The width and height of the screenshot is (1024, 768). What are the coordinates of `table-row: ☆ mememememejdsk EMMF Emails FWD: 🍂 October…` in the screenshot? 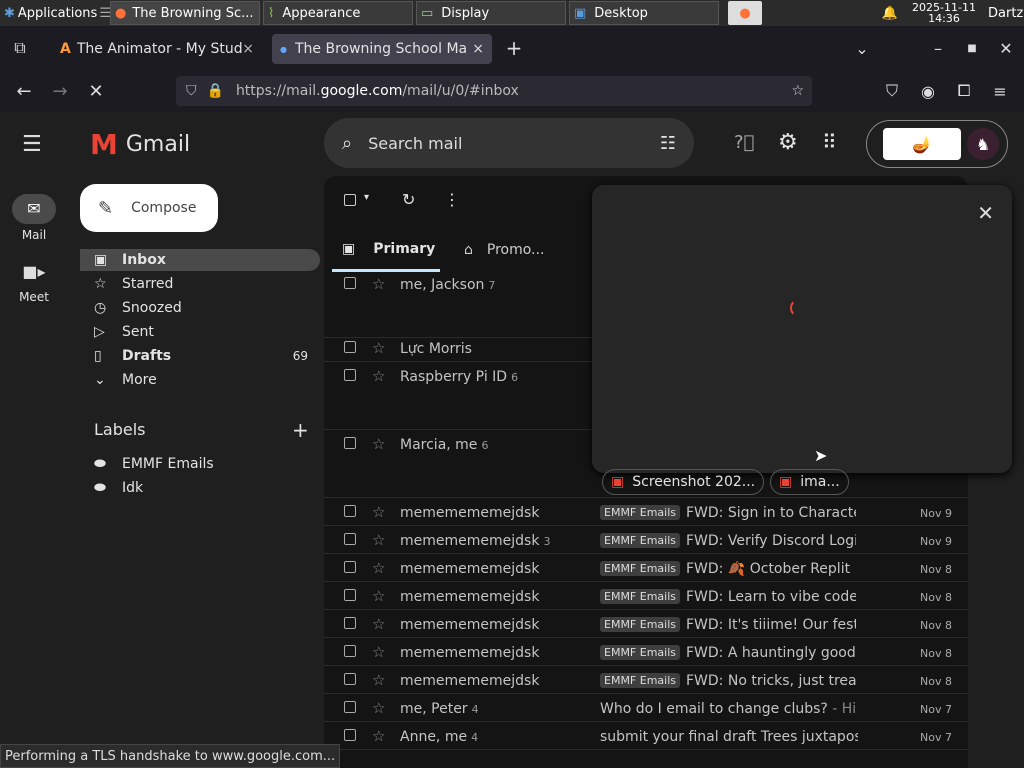 It's located at (646, 568).